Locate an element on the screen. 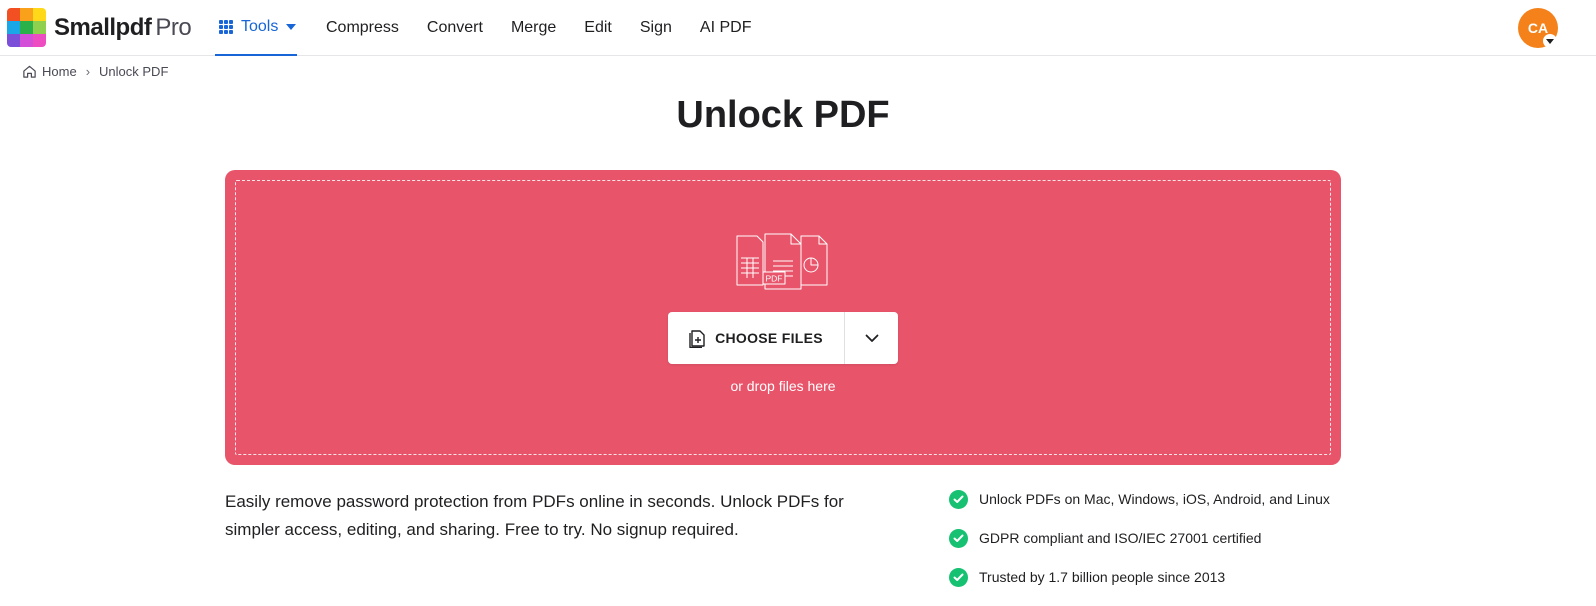 This screenshot has width=1596, height=606. brand-name: Smallpdf is located at coordinates (103, 27).